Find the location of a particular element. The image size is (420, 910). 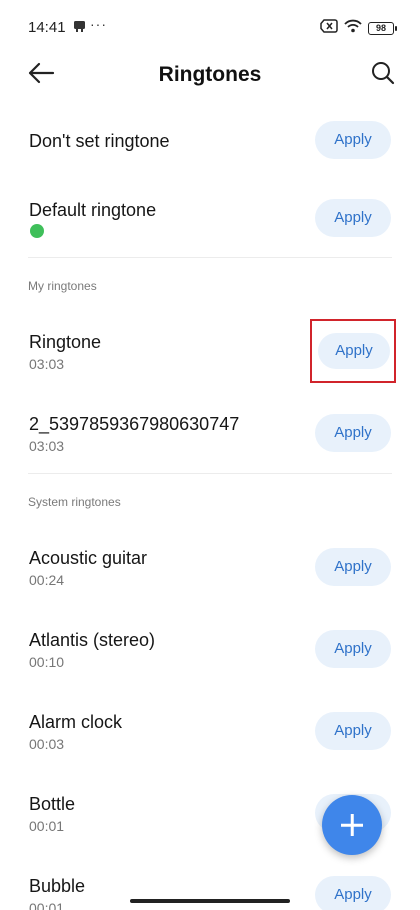

section-label-system-ringtones: System ringtones is located at coordinates (74, 502).